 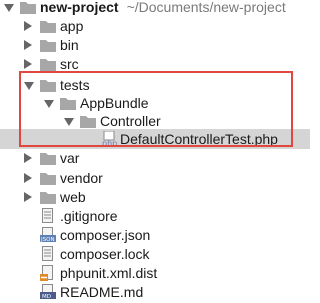 I want to click on json-file-icon: JSON, so click(x=48, y=235).